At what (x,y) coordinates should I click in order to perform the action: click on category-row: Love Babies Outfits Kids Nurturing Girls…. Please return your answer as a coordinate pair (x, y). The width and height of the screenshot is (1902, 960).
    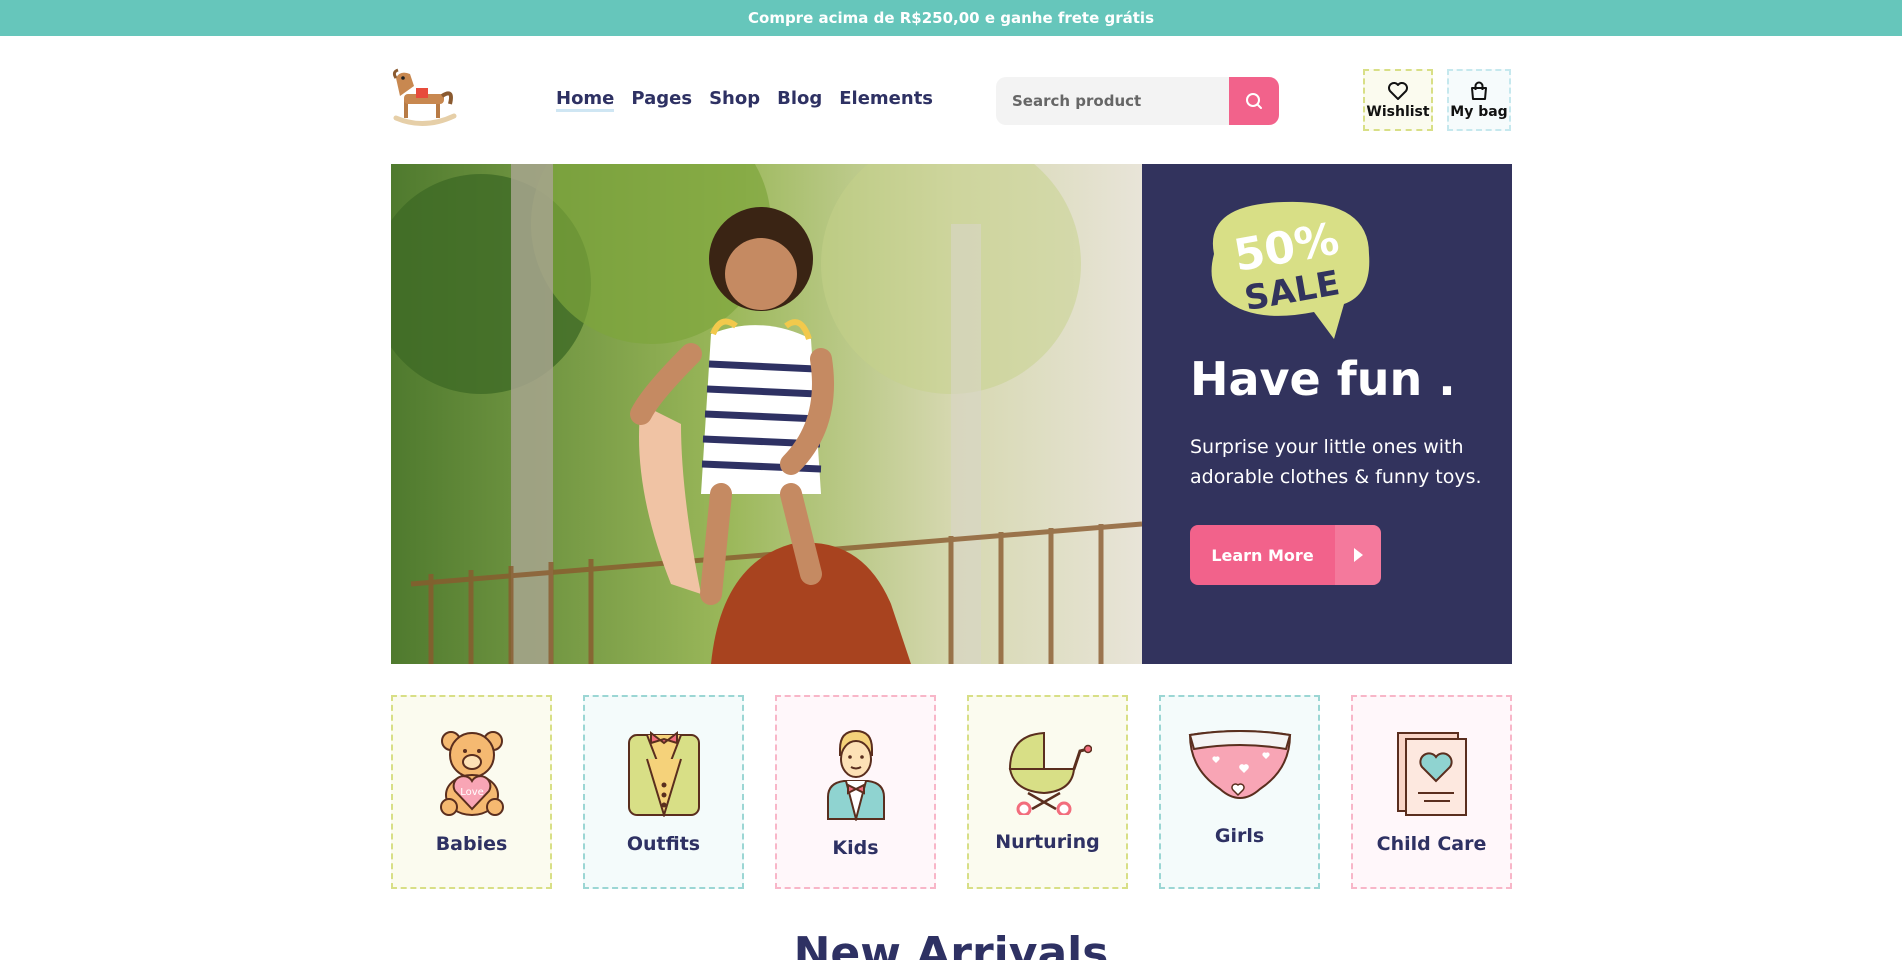
    Looking at the image, I should click on (951, 792).